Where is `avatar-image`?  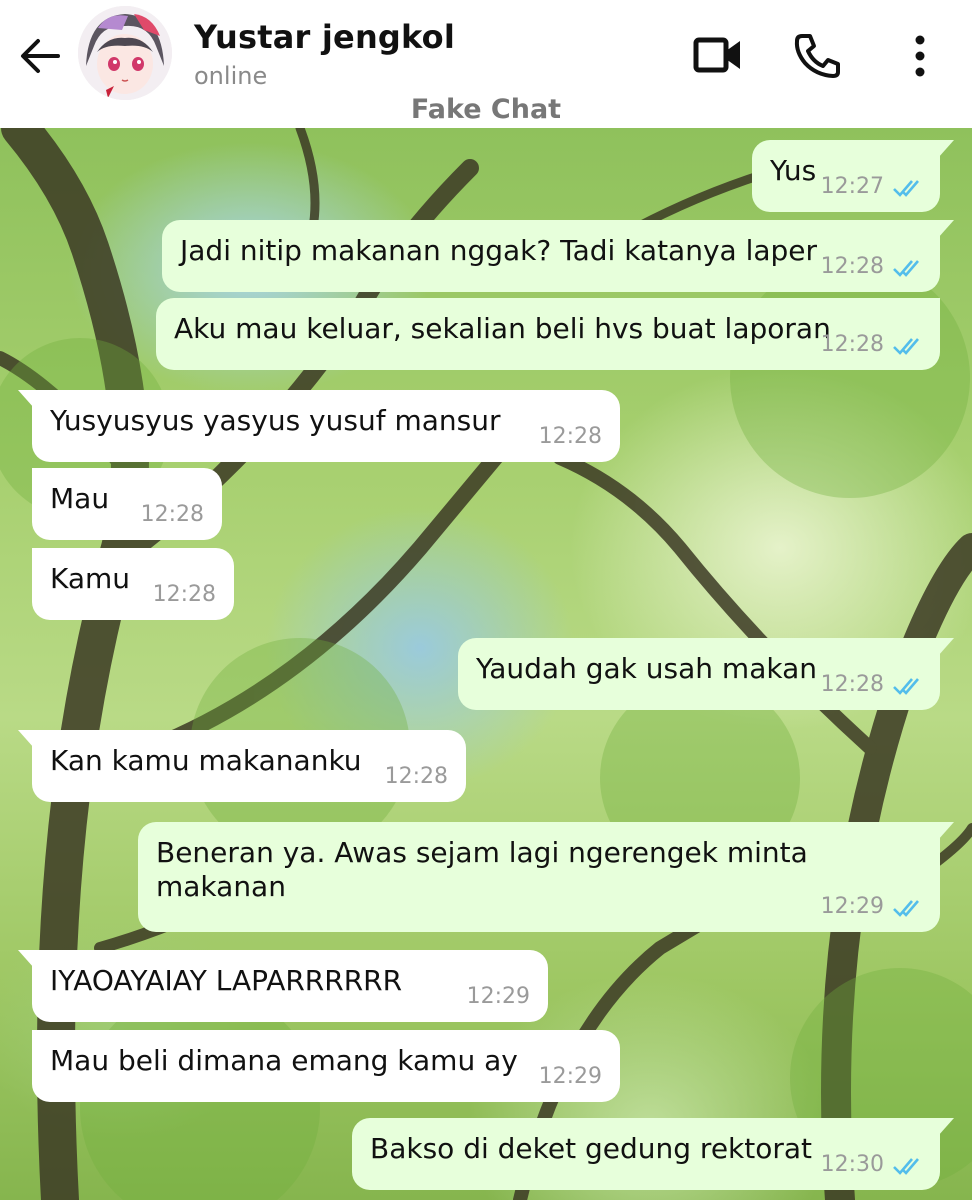
avatar-image is located at coordinates (125, 53).